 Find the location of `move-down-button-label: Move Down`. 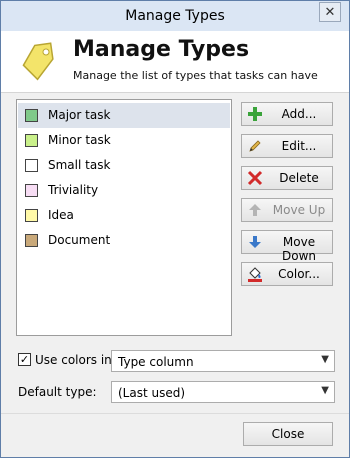

move-down-button-label: Move Down is located at coordinates (298, 249).